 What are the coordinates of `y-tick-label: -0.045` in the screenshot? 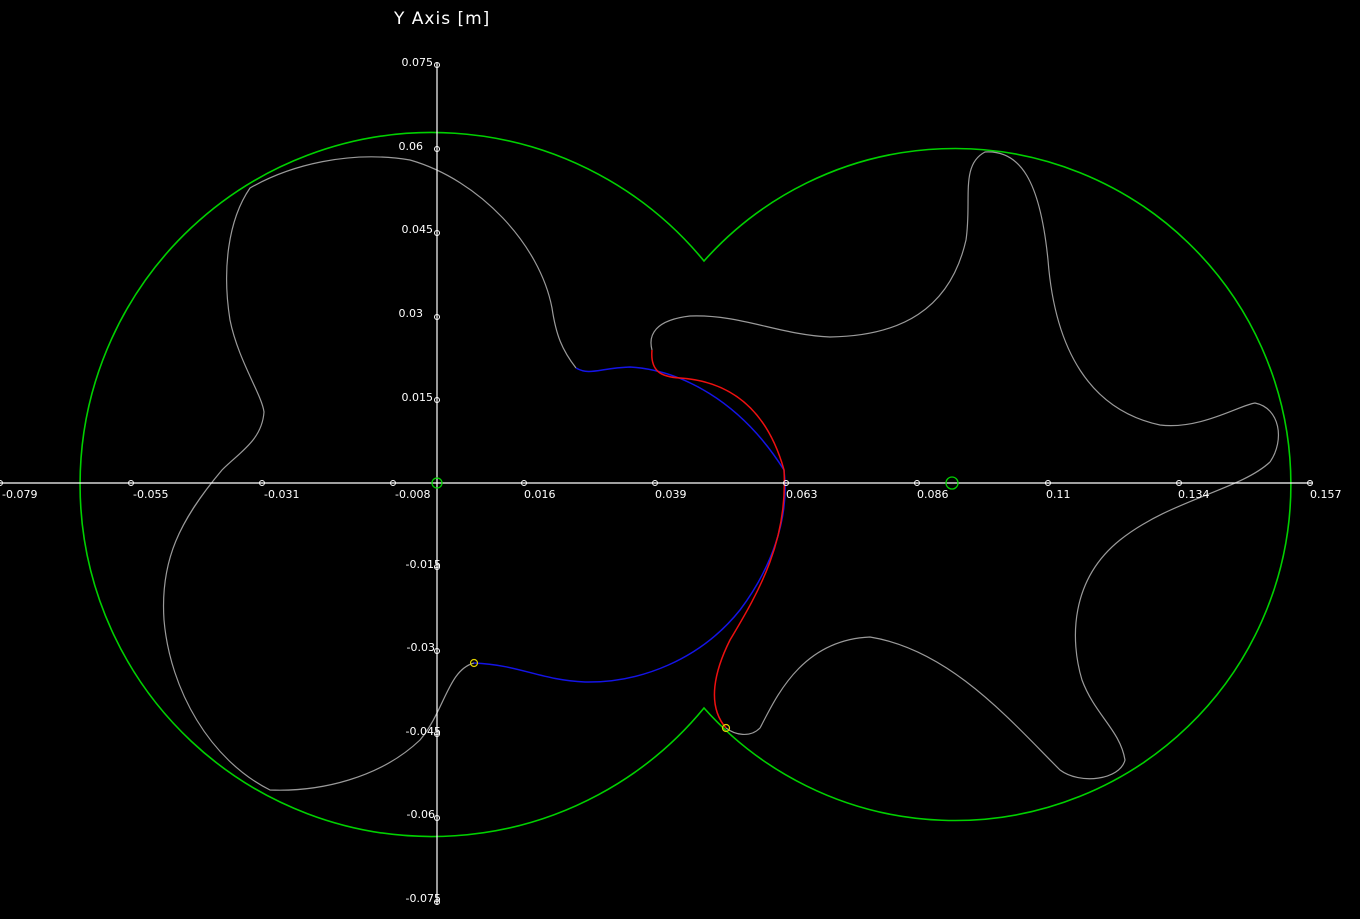 It's located at (423, 731).